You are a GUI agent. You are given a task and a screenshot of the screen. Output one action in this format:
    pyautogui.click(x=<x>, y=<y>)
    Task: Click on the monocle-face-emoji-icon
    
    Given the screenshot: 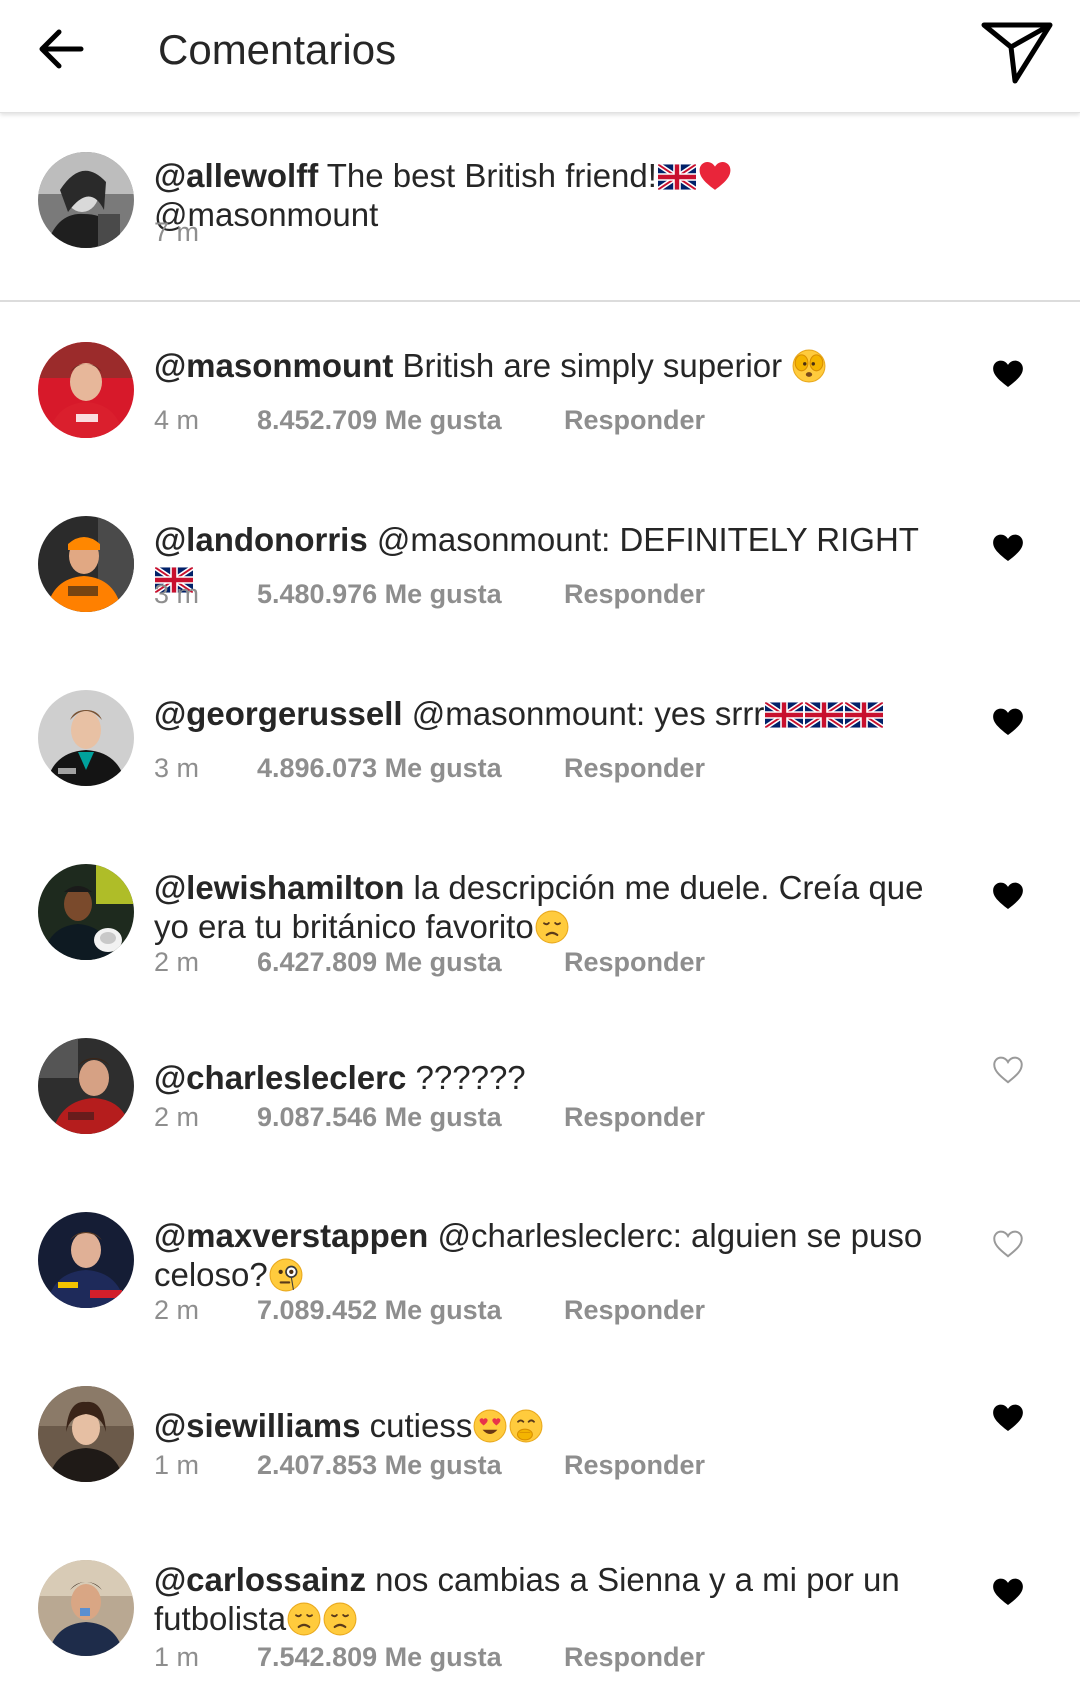 What is the action you would take?
    pyautogui.click(x=286, y=1275)
    